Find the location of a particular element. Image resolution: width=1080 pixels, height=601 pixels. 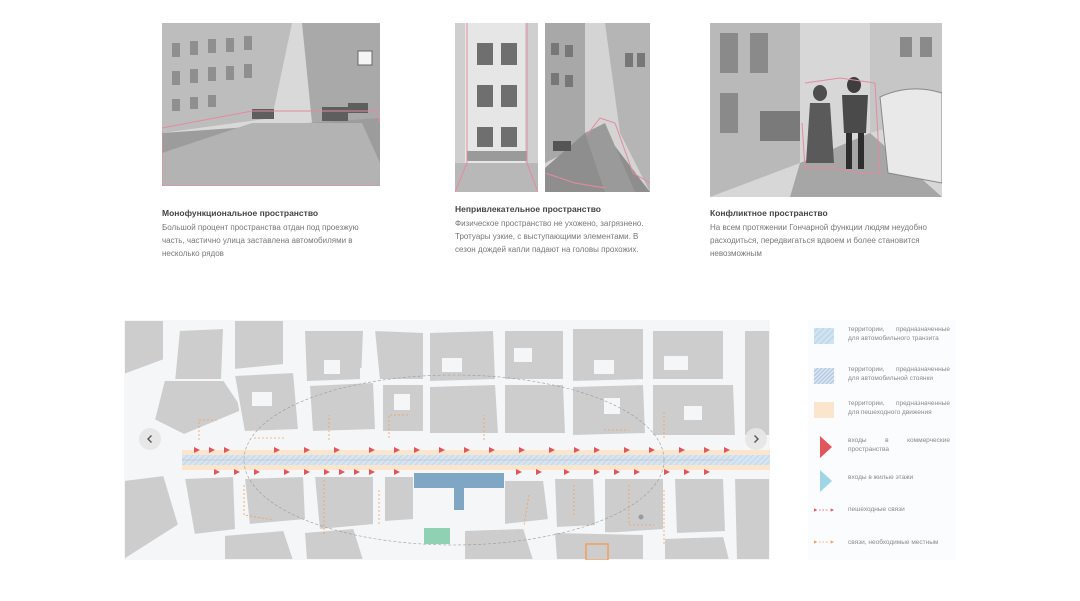

legend-label: входы в коммерческие пространства is located at coordinates (899, 445).